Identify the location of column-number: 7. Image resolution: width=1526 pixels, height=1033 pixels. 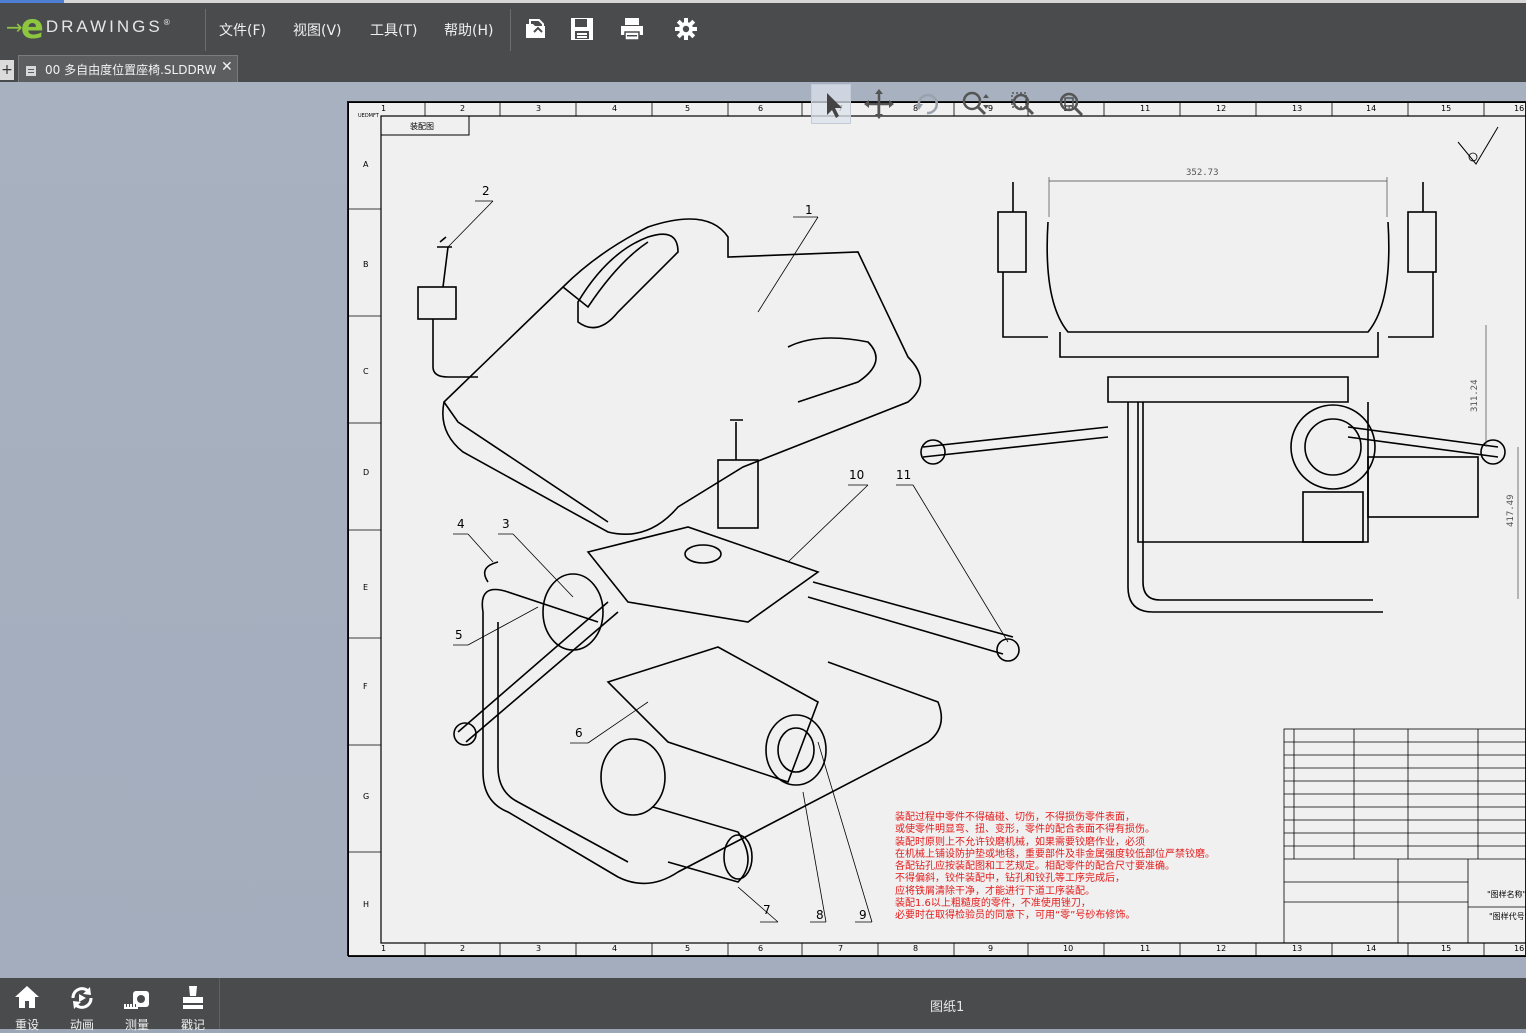
(840, 948).